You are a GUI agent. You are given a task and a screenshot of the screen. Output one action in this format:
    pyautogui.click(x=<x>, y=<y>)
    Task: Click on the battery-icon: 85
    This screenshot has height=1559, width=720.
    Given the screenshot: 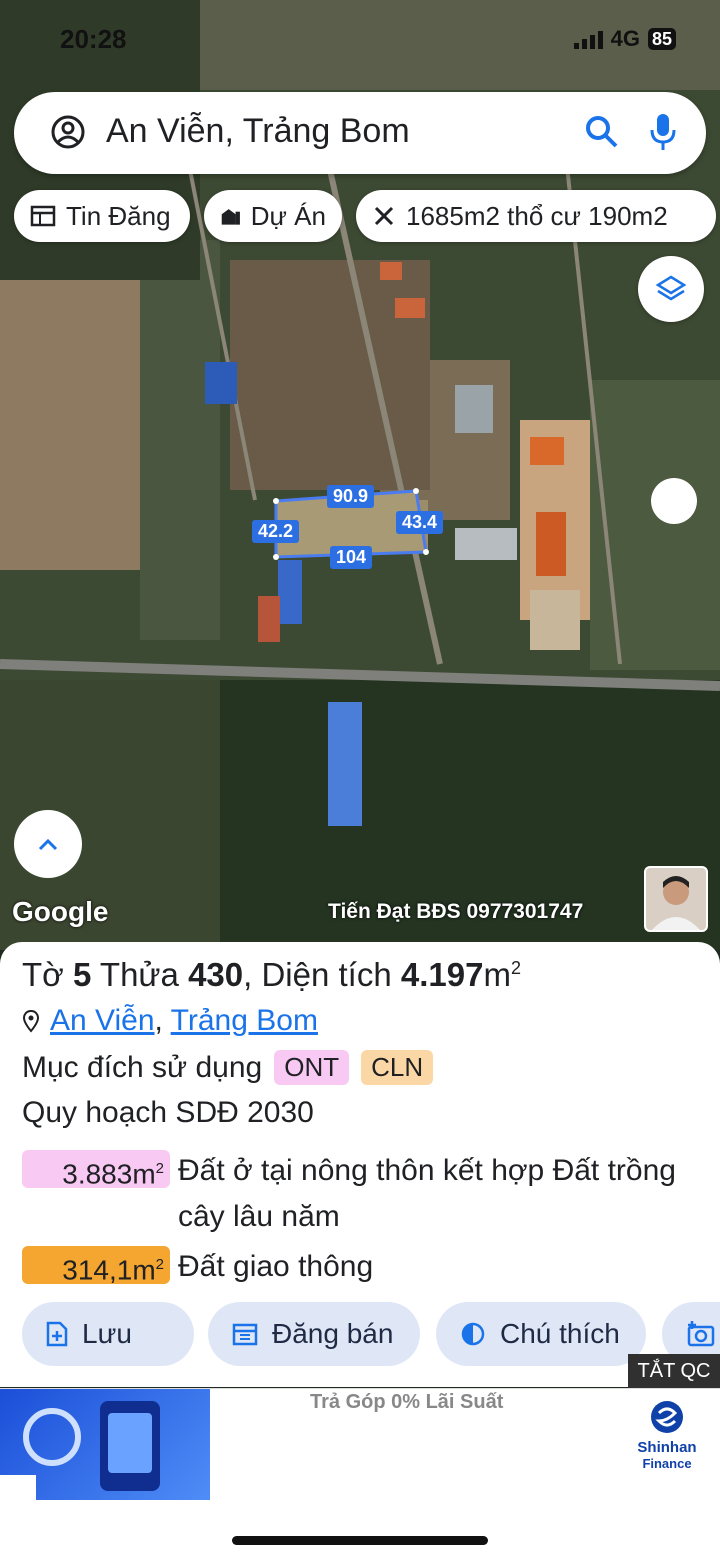 What is the action you would take?
    pyautogui.click(x=661, y=39)
    